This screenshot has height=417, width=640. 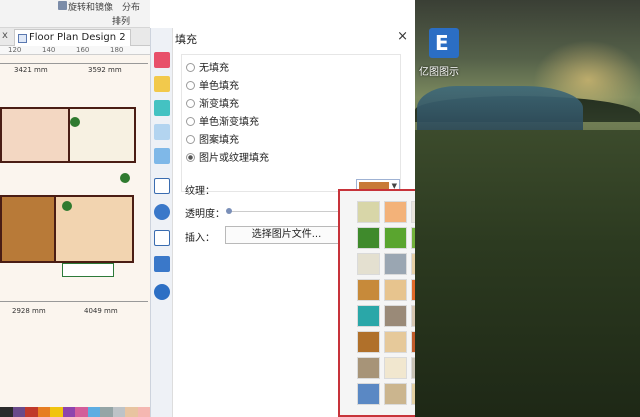 What do you see at coordinates (162, 132) in the screenshot?
I see `image-icon` at bounding box center [162, 132].